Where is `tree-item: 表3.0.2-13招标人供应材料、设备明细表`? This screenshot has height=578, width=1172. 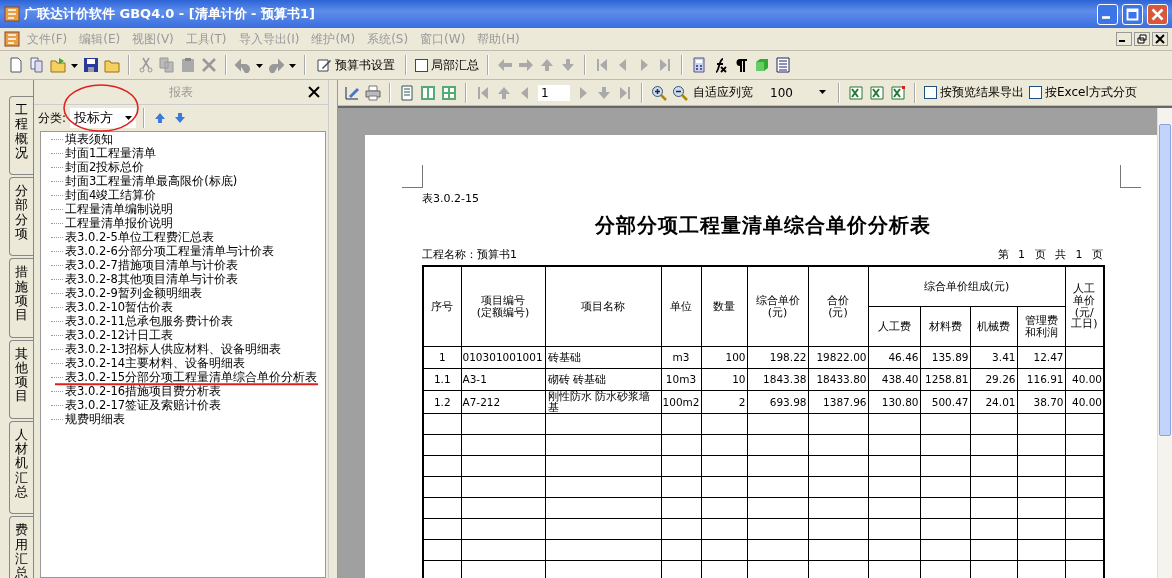 tree-item: 表3.0.2-13招标人供应材料、设备明细表 is located at coordinates (173, 349).